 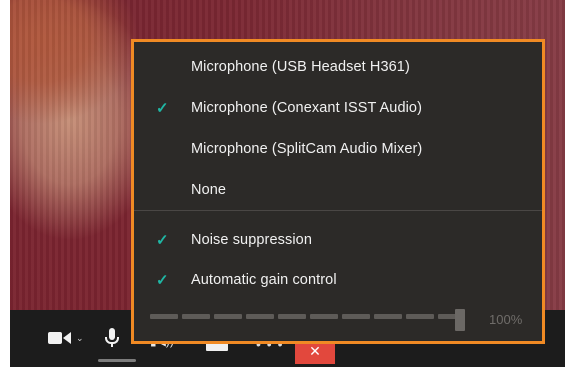 I want to click on chevron-down-icon: ⌄, so click(x=80, y=338).